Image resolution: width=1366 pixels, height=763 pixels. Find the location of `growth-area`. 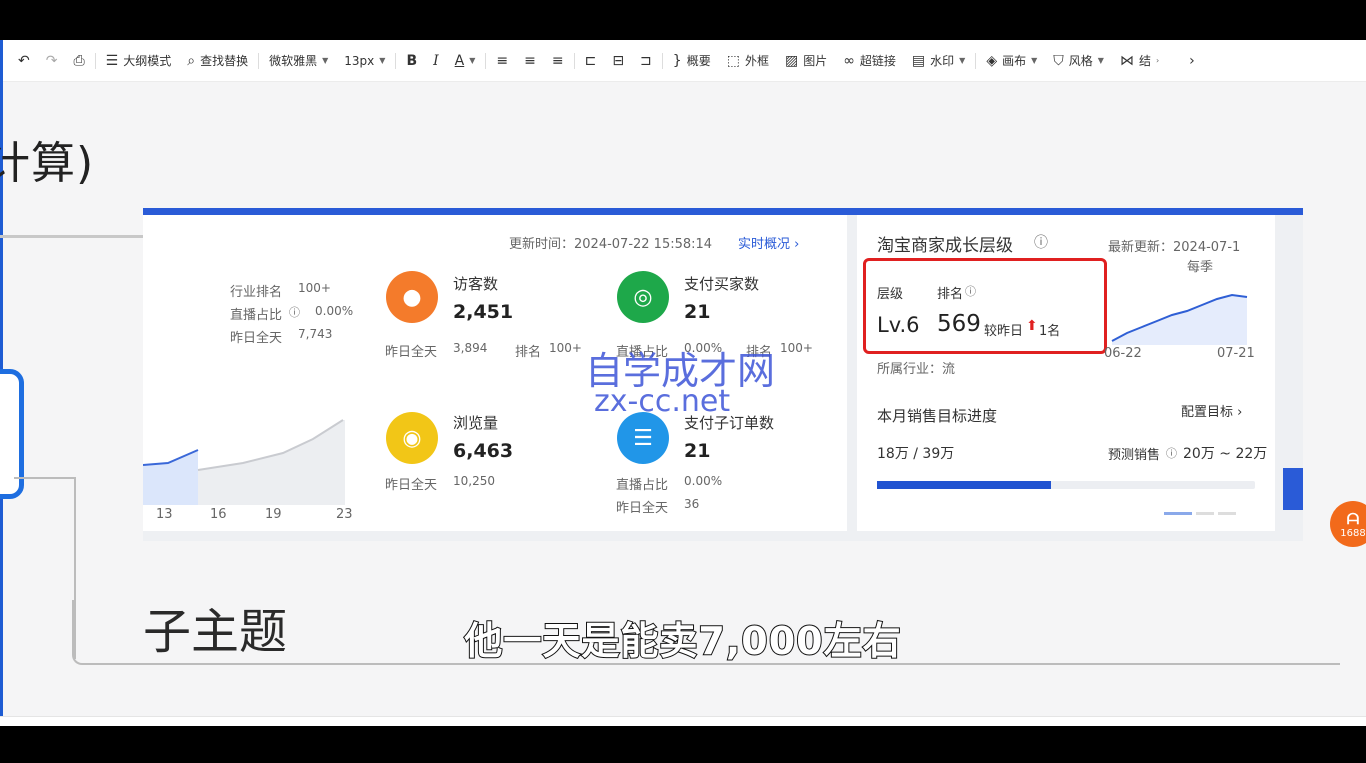

growth-area is located at coordinates (1179, 320).